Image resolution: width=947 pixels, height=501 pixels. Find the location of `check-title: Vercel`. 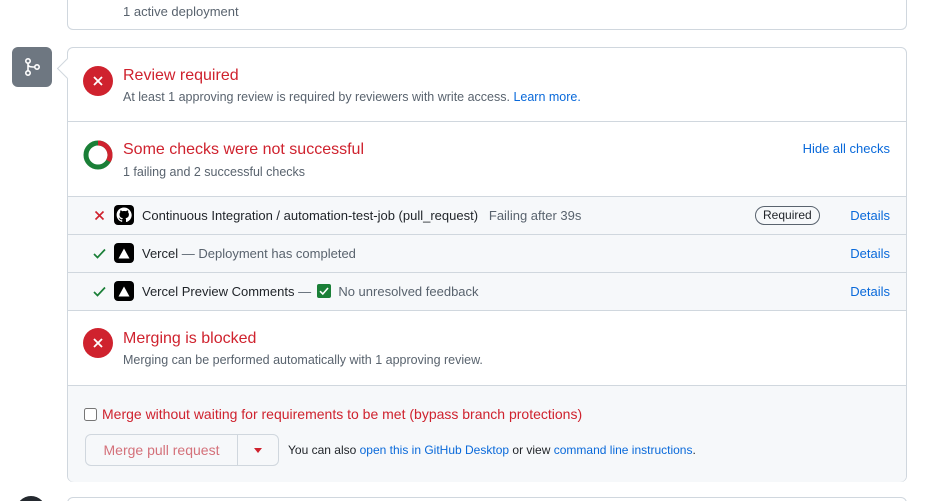

check-title: Vercel is located at coordinates (160, 253).